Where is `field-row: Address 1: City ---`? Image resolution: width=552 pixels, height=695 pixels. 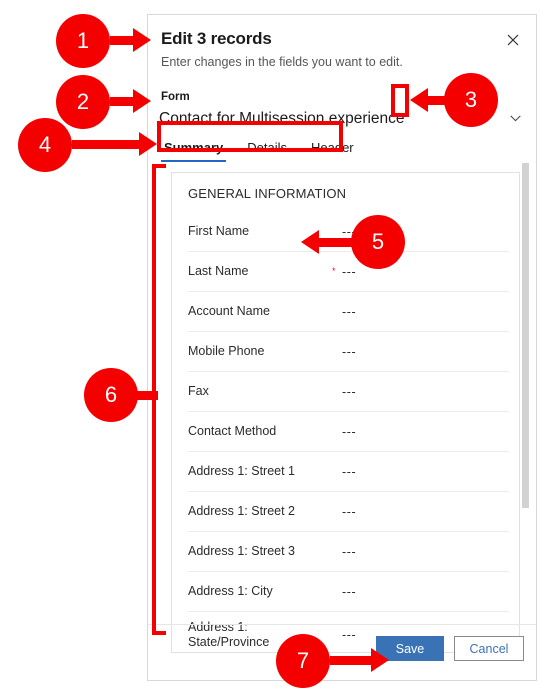
field-row: Address 1: City --- is located at coordinates (348, 591).